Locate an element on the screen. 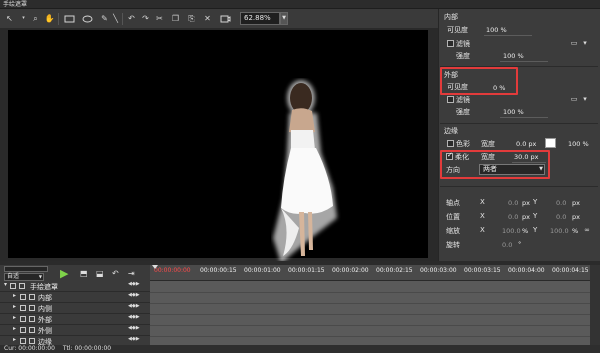 The width and height of the screenshot is (600, 353). scale-y-value: 100.0 is located at coordinates (559, 231).